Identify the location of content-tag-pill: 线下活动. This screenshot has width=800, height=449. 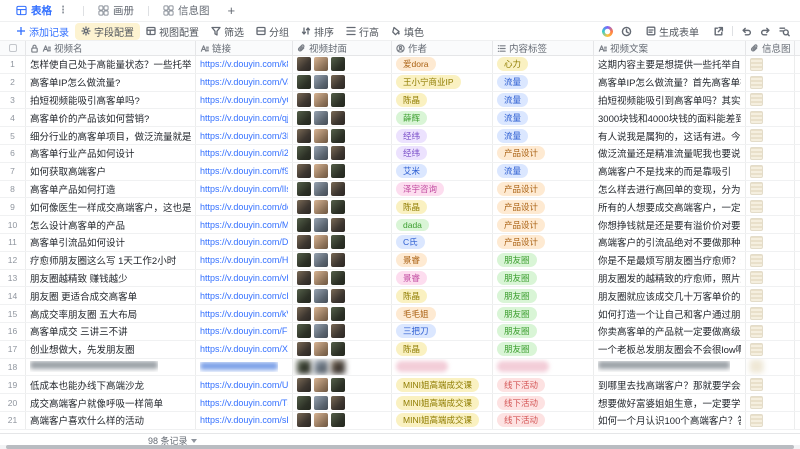
(521, 420).